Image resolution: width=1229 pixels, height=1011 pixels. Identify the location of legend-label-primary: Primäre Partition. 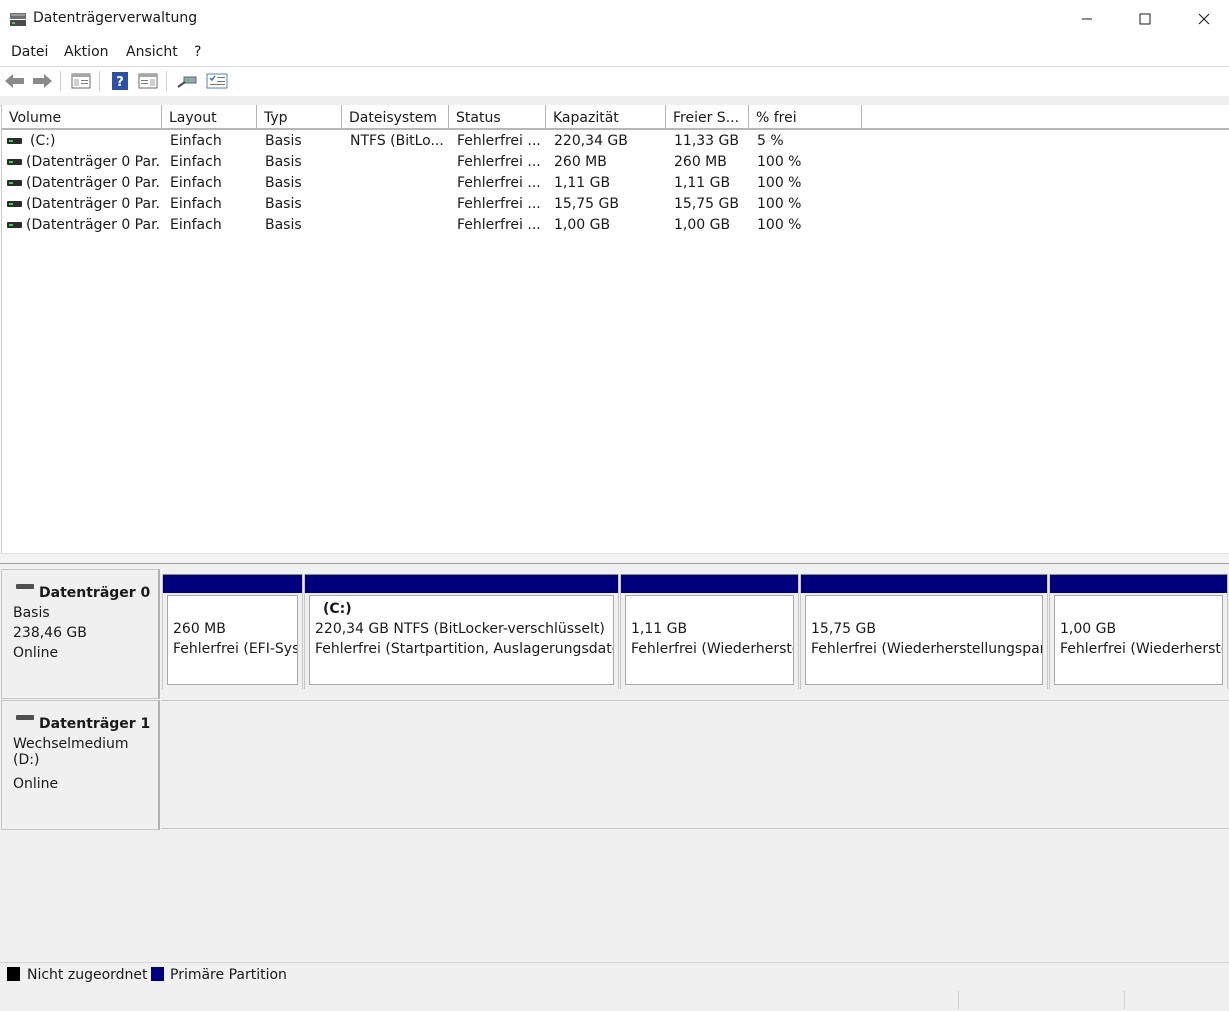
(228, 975).